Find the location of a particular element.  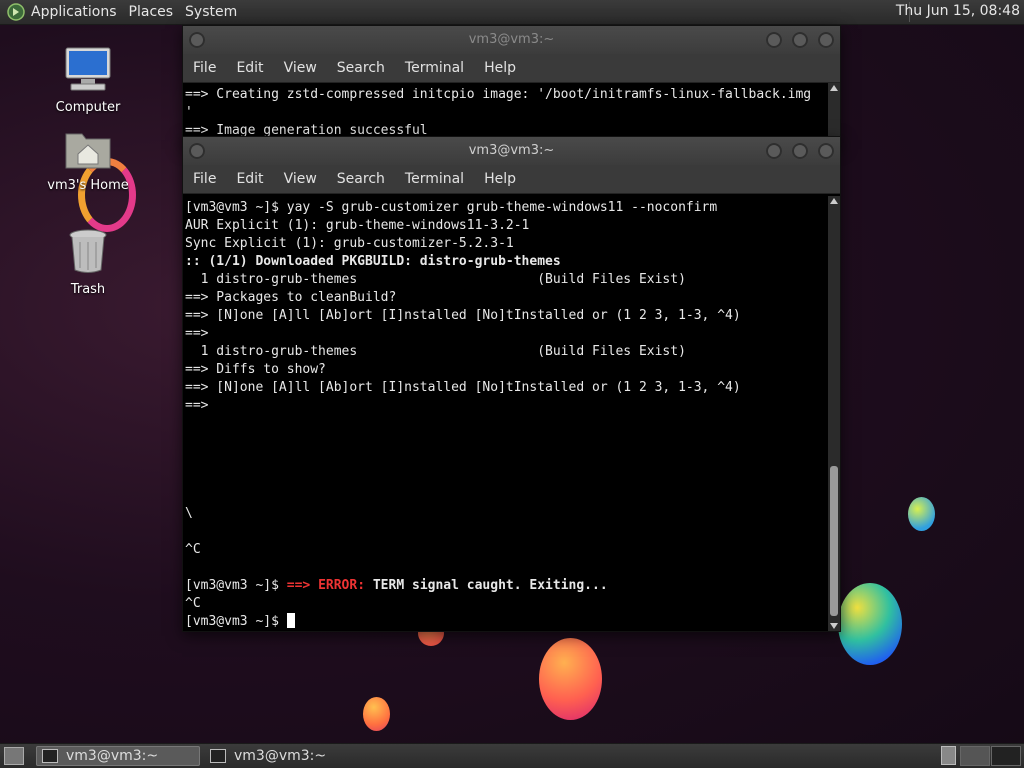

desktop-icon-label: Computer is located at coordinates (88, 107).